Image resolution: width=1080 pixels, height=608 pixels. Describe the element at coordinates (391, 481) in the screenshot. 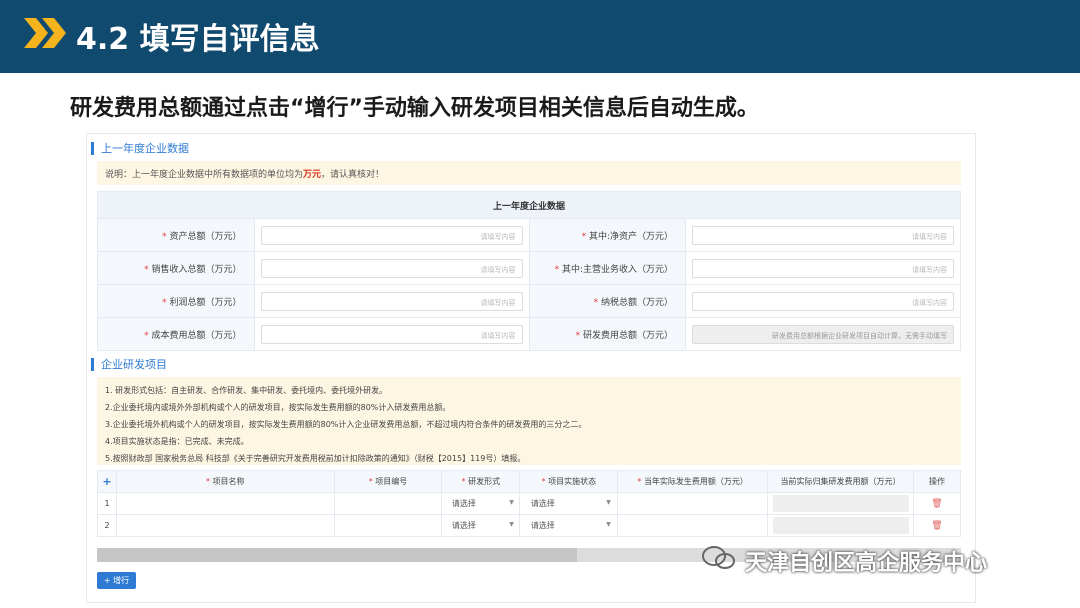

I see `col-project-code: 项目编号` at that location.